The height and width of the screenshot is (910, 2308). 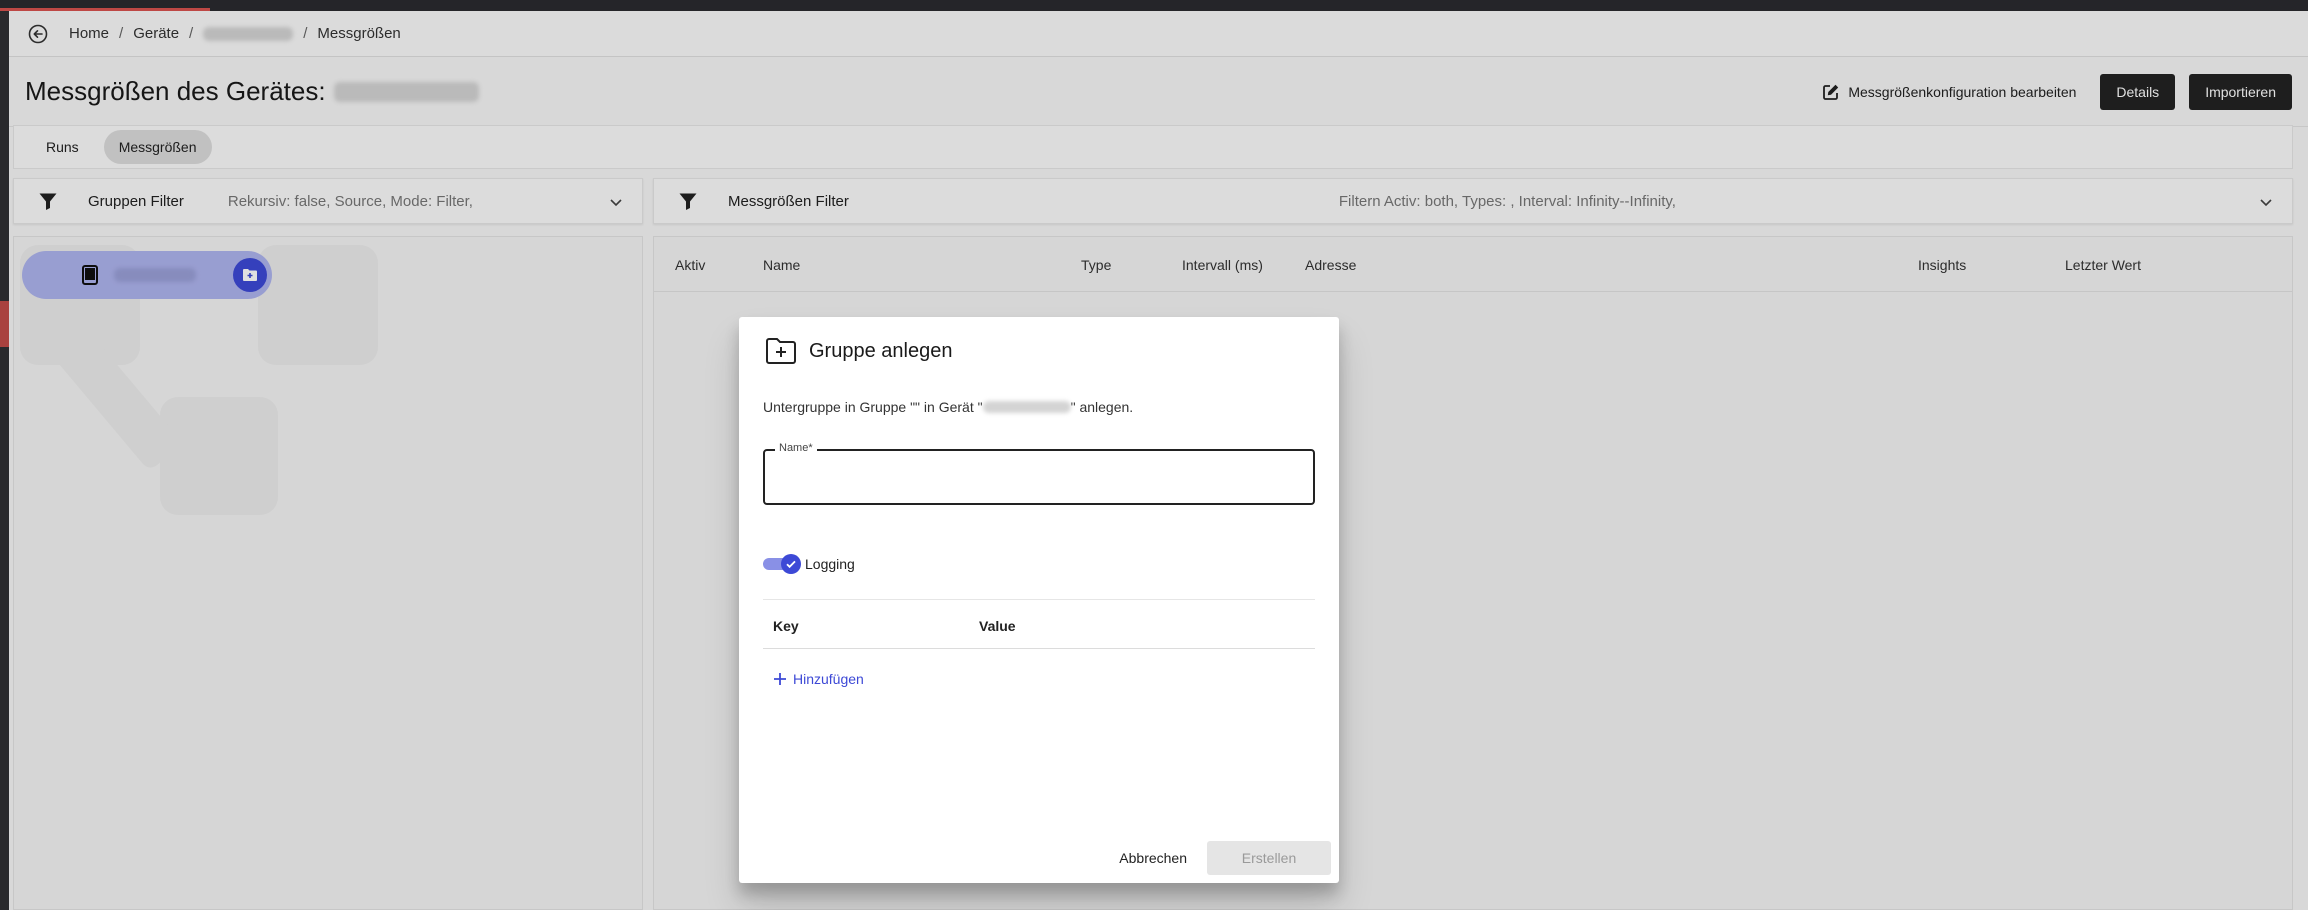 I want to click on key-value-table: Key Value Hinzufügen, so click(x=1039, y=643).